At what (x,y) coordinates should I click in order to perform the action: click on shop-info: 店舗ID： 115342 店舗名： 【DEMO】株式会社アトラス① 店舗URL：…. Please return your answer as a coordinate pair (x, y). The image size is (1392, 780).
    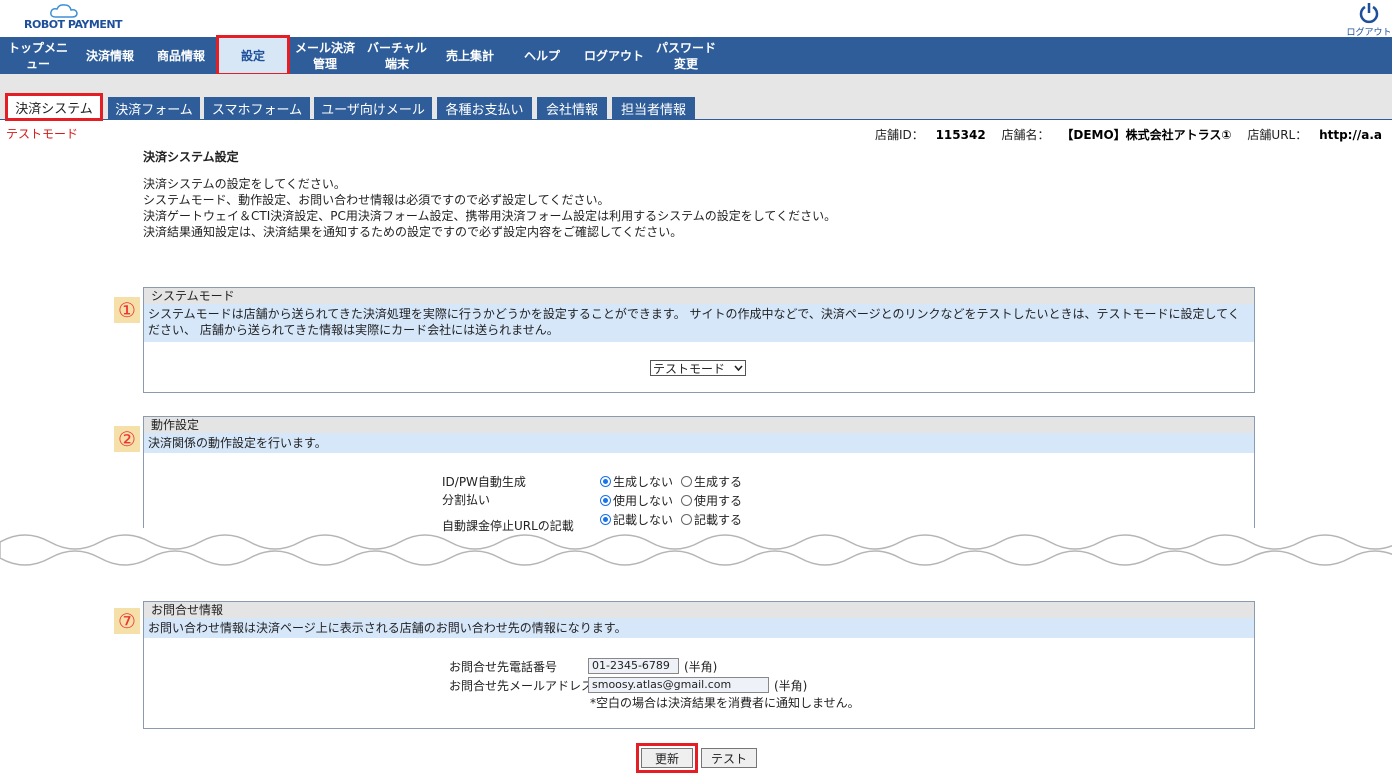
    Looking at the image, I should click on (1128, 134).